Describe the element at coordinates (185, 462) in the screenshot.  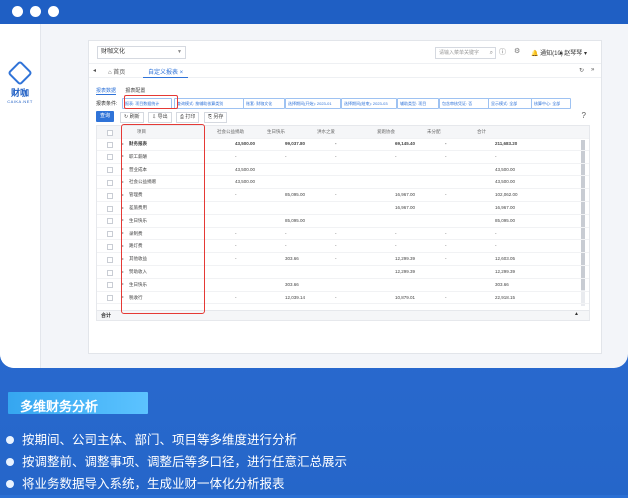
I see `feature-bullet-text: 按调整前、调整事项、调整后等多口径，进行任意汇总展示` at that location.